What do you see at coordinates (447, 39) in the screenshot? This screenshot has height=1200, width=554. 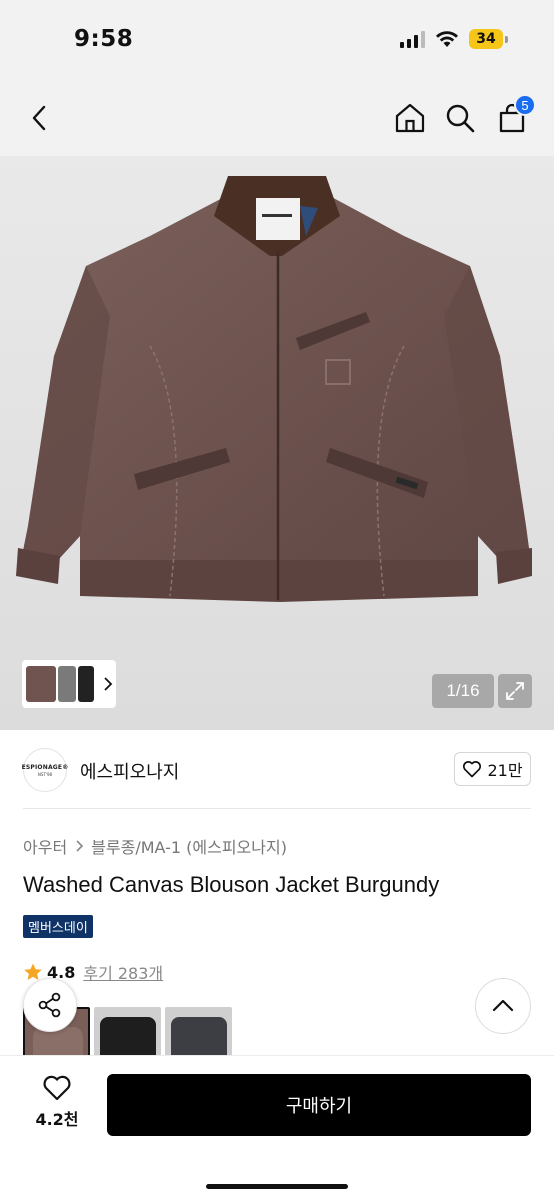 I see `wifi-icon` at bounding box center [447, 39].